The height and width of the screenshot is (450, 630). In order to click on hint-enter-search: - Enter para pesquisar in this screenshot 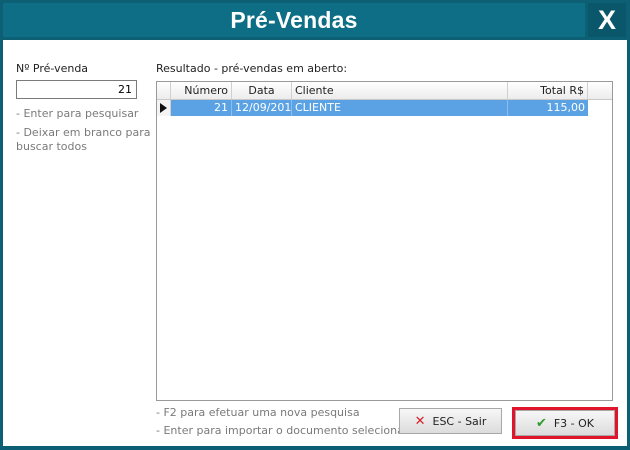, I will do `click(77, 113)`.